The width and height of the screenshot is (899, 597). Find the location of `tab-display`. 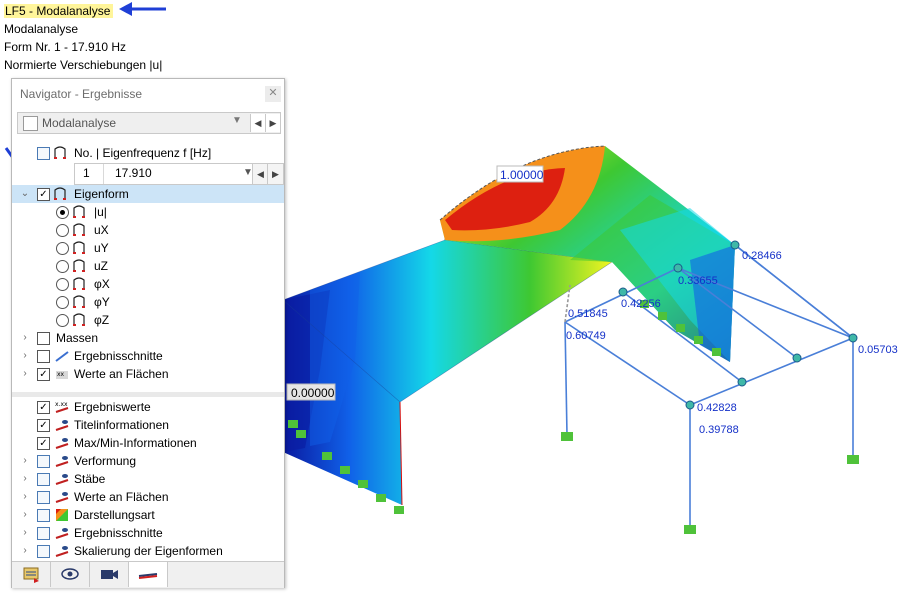

tab-display is located at coordinates (70, 574).